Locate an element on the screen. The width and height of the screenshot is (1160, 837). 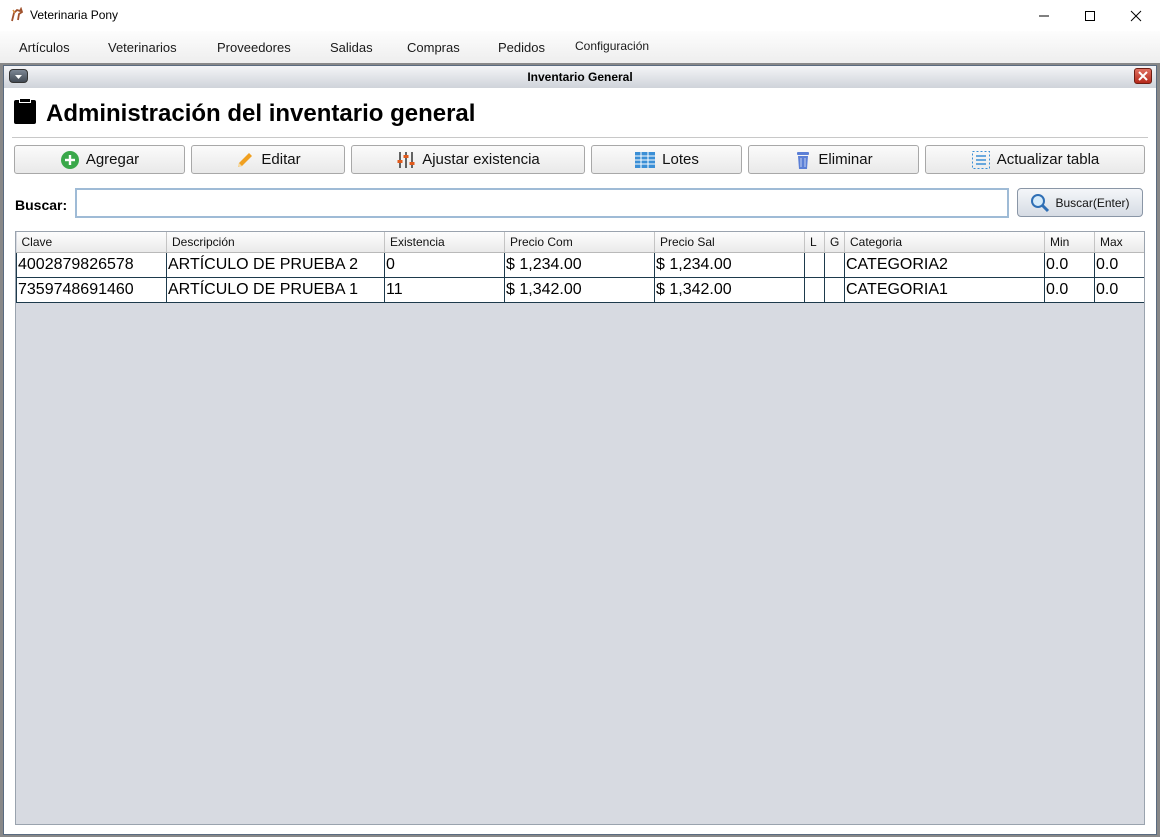
editar-label: Editar is located at coordinates (281, 159).